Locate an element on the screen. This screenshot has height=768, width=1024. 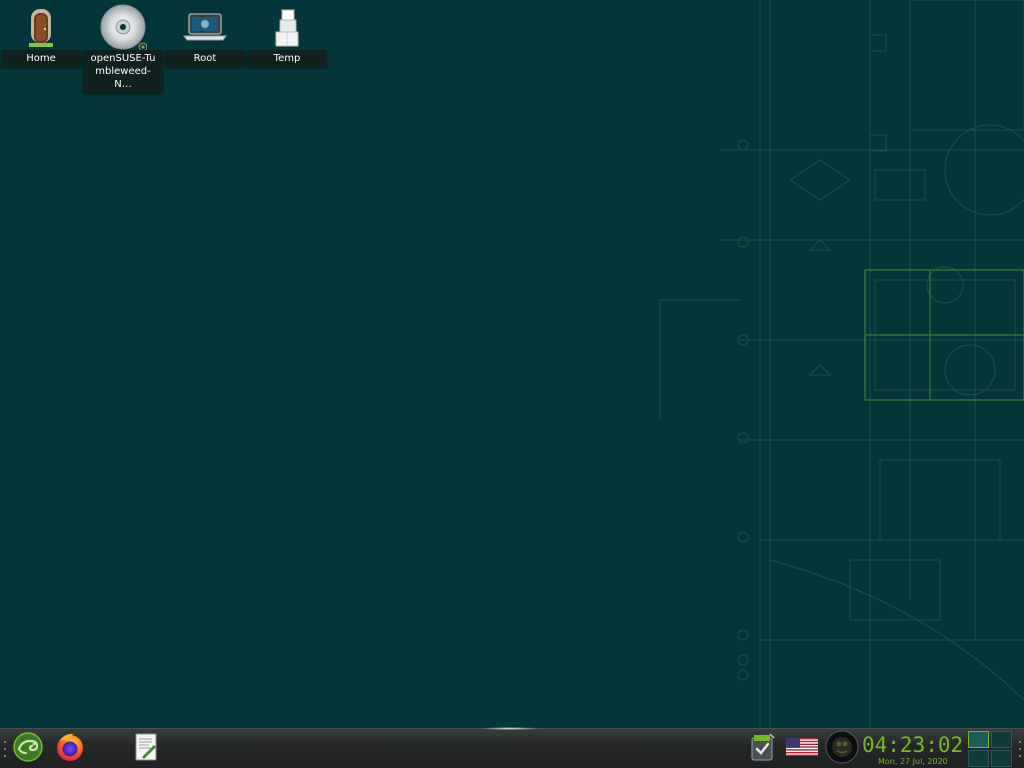
update-checkmark-icon is located at coordinates (762, 749).